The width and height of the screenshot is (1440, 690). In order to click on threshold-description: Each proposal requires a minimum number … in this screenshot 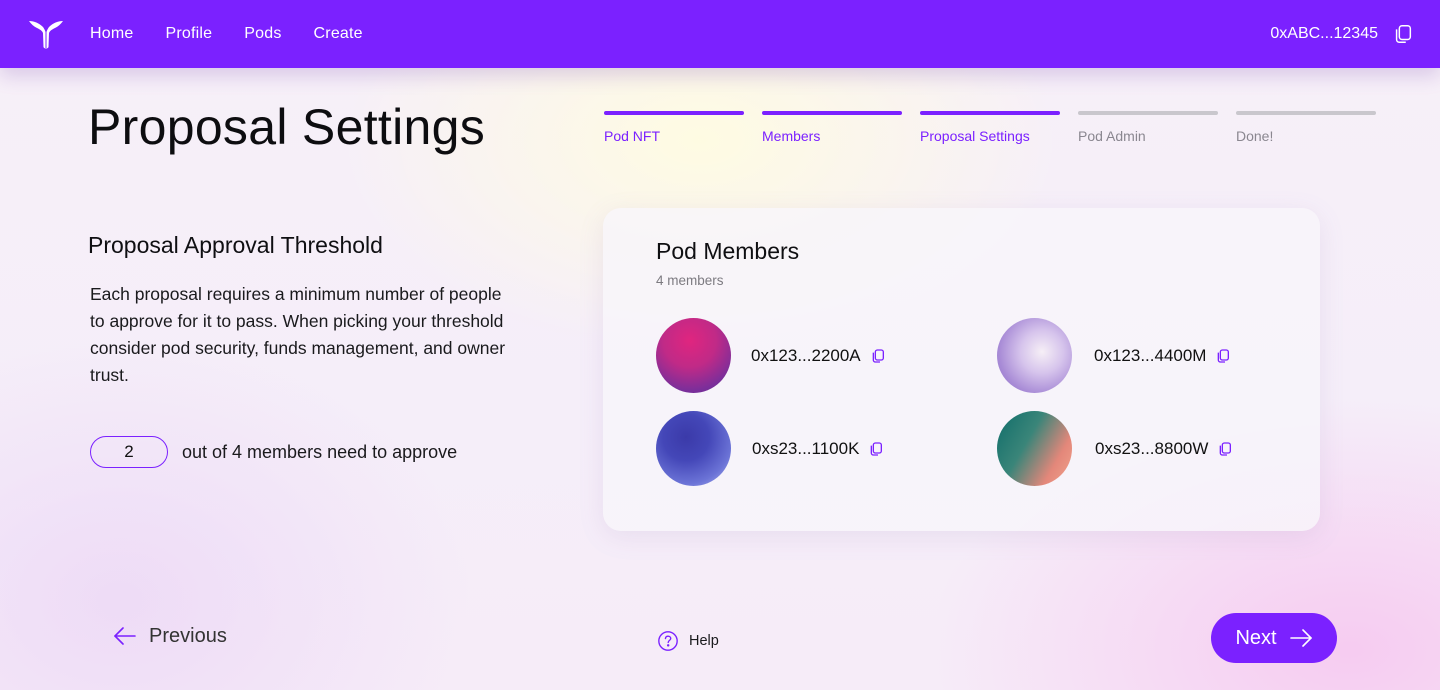, I will do `click(298, 334)`.